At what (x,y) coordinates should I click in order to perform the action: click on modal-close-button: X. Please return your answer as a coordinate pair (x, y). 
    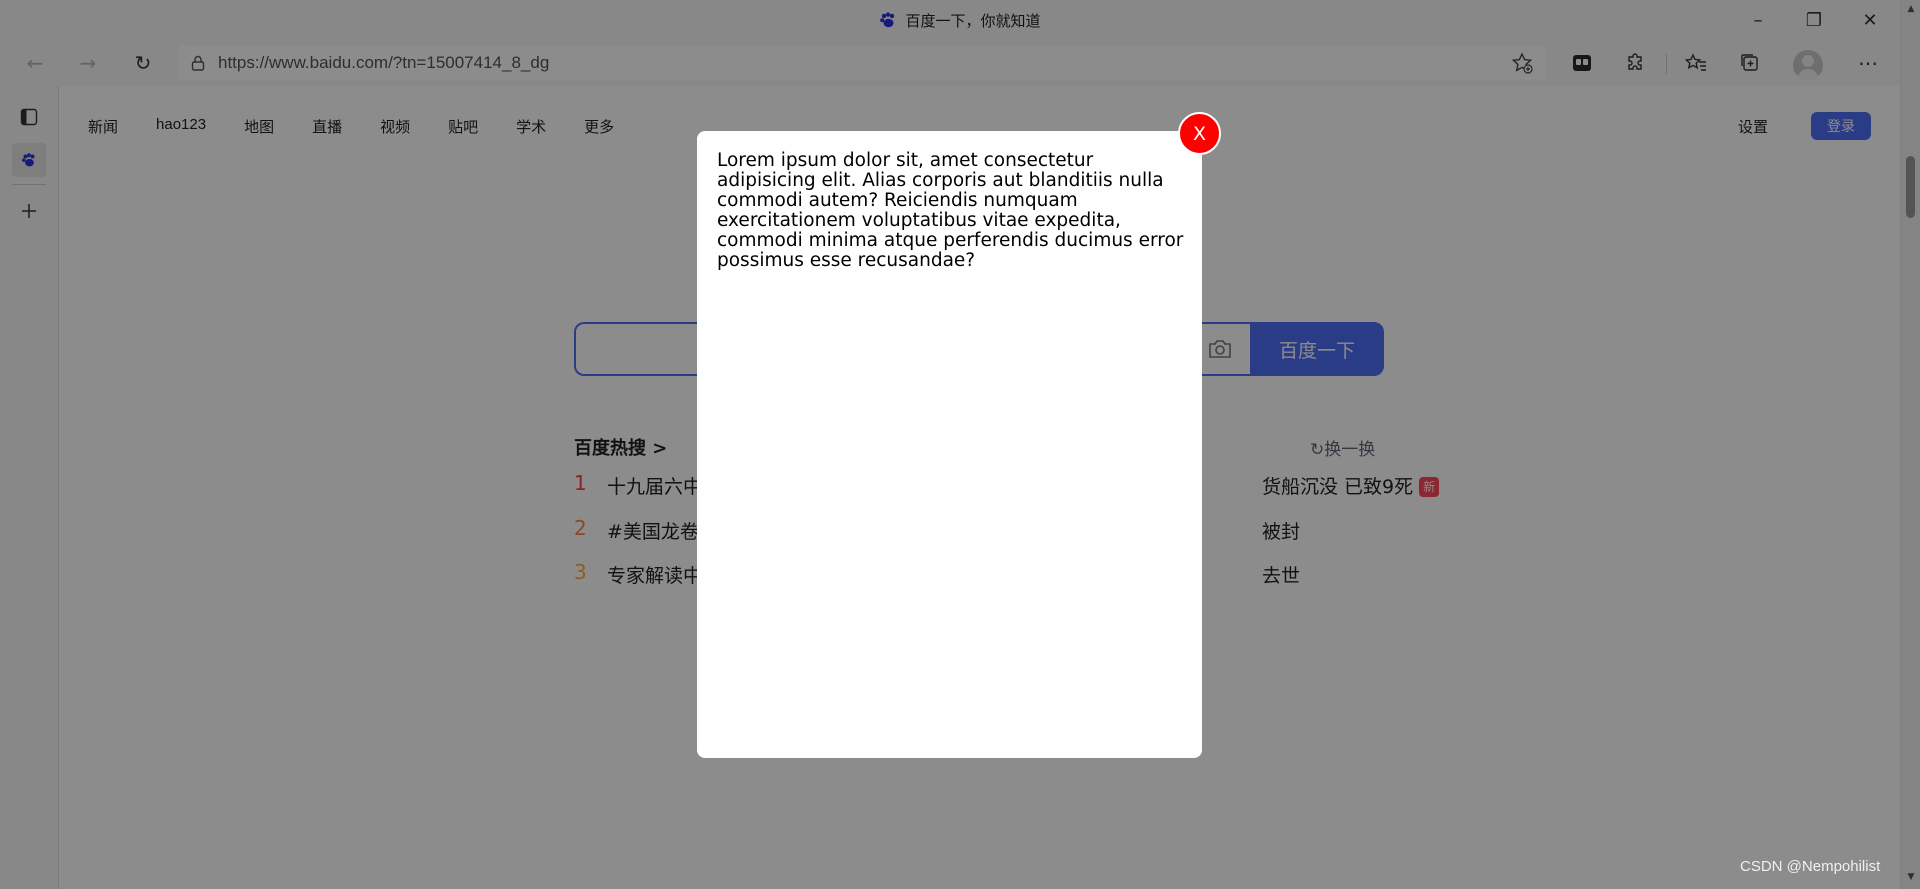
    Looking at the image, I should click on (1199, 133).